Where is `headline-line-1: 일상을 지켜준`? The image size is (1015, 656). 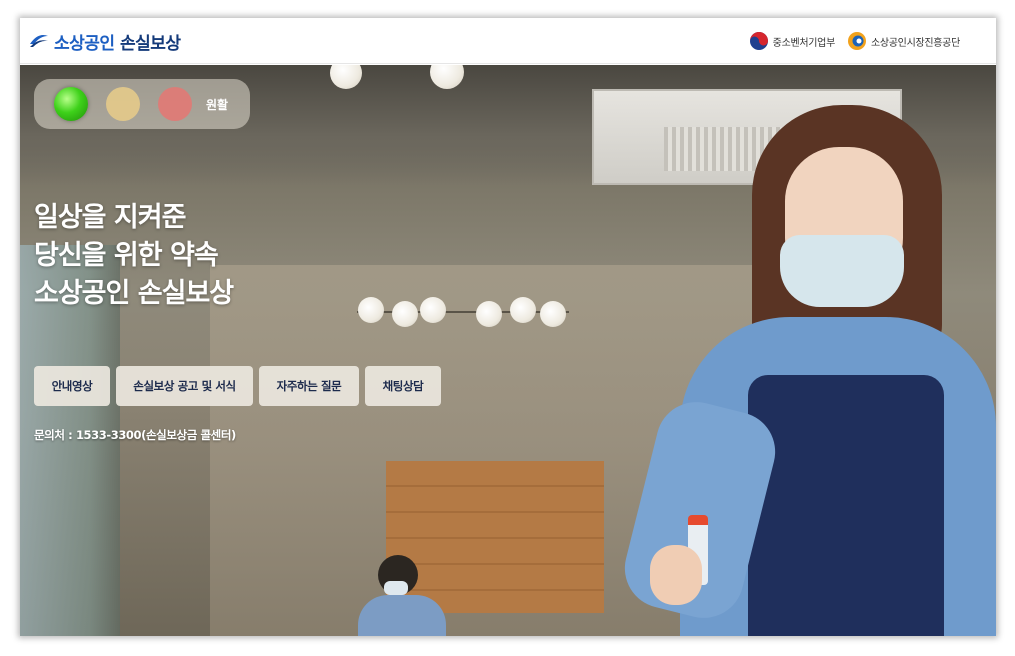 headline-line-1: 일상을 지켜준 is located at coordinates (110, 217).